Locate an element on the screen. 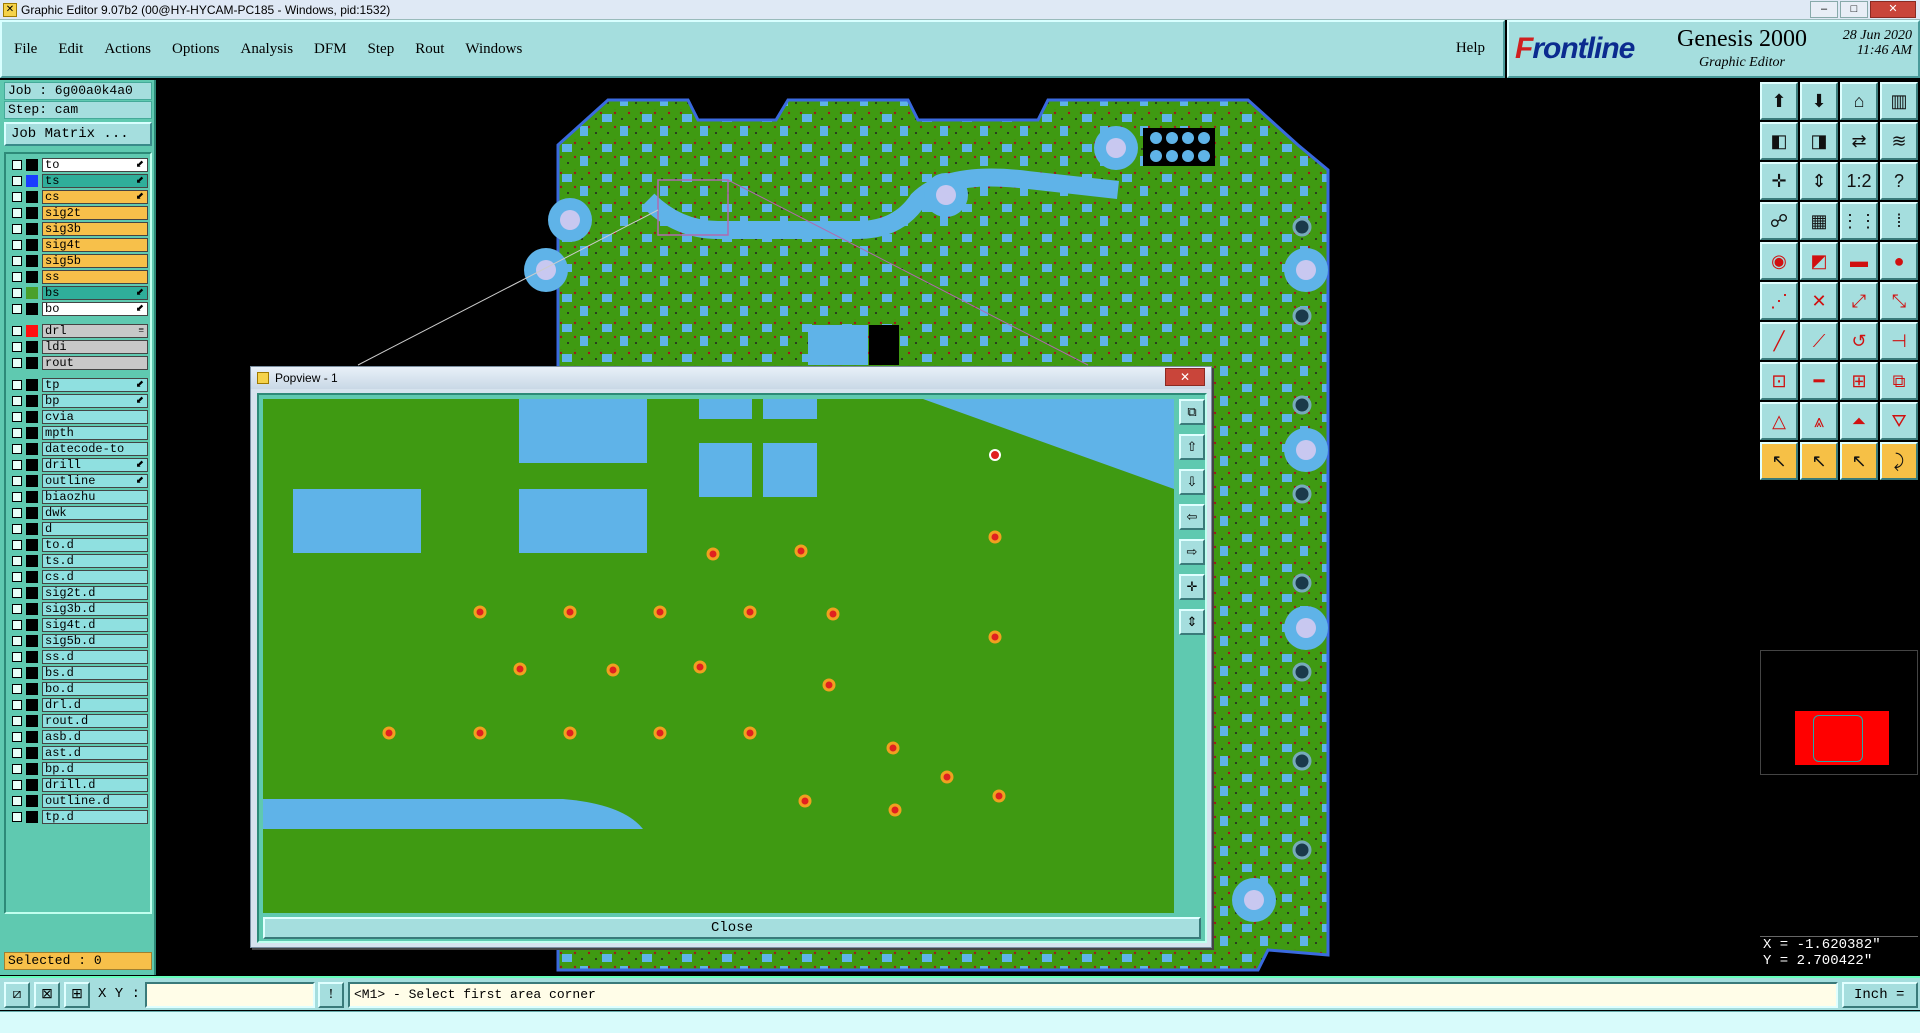  layer-name: cs is located at coordinates (95, 197).